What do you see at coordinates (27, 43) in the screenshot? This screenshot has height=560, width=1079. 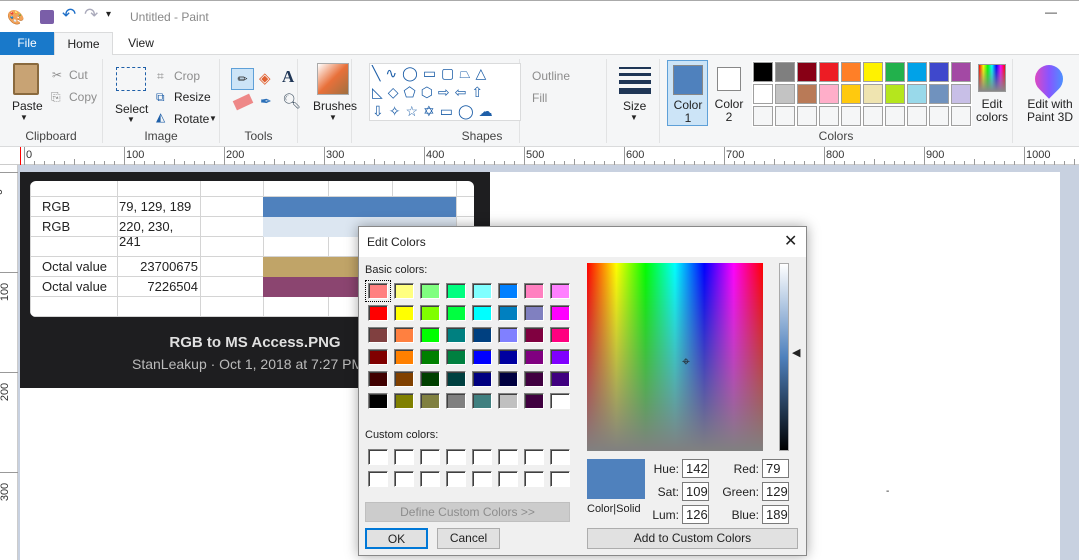 I see `tab-file: File` at bounding box center [27, 43].